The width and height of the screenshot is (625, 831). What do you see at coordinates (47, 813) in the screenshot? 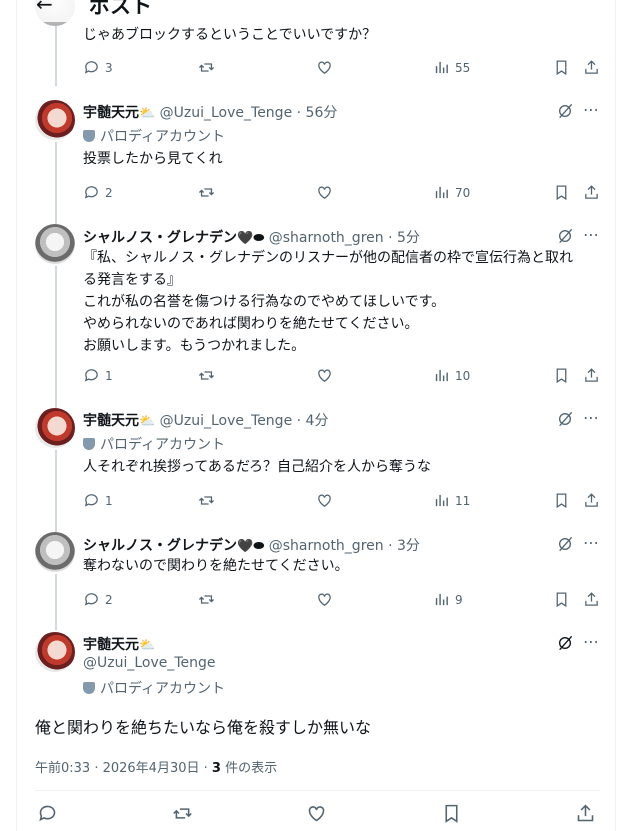
I see `reply-button` at bounding box center [47, 813].